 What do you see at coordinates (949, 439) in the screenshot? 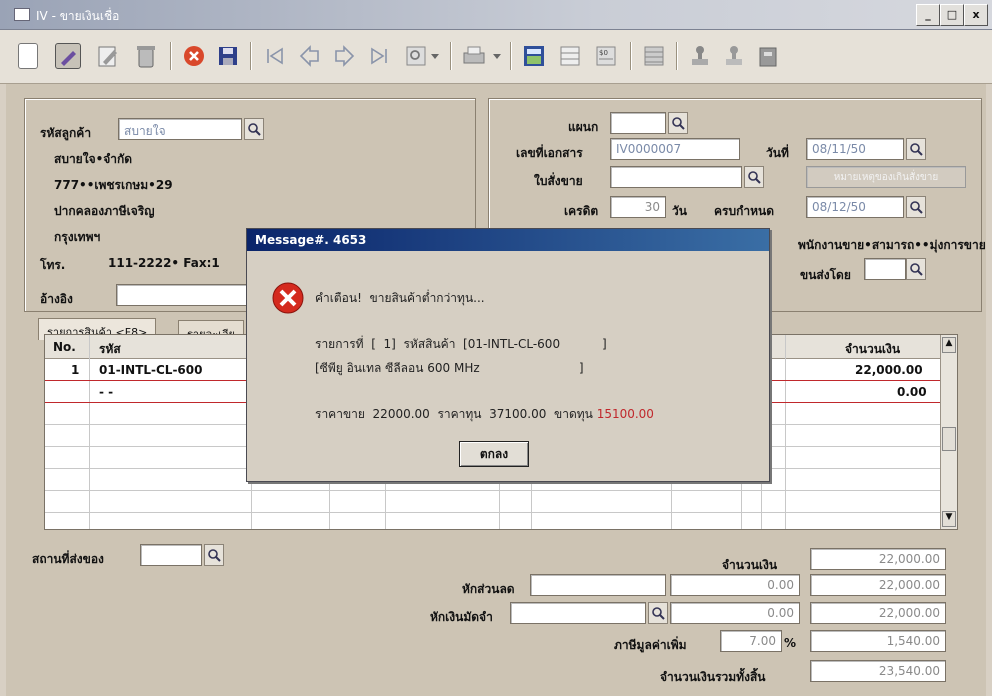
I see `scroll-thumb` at bounding box center [949, 439].